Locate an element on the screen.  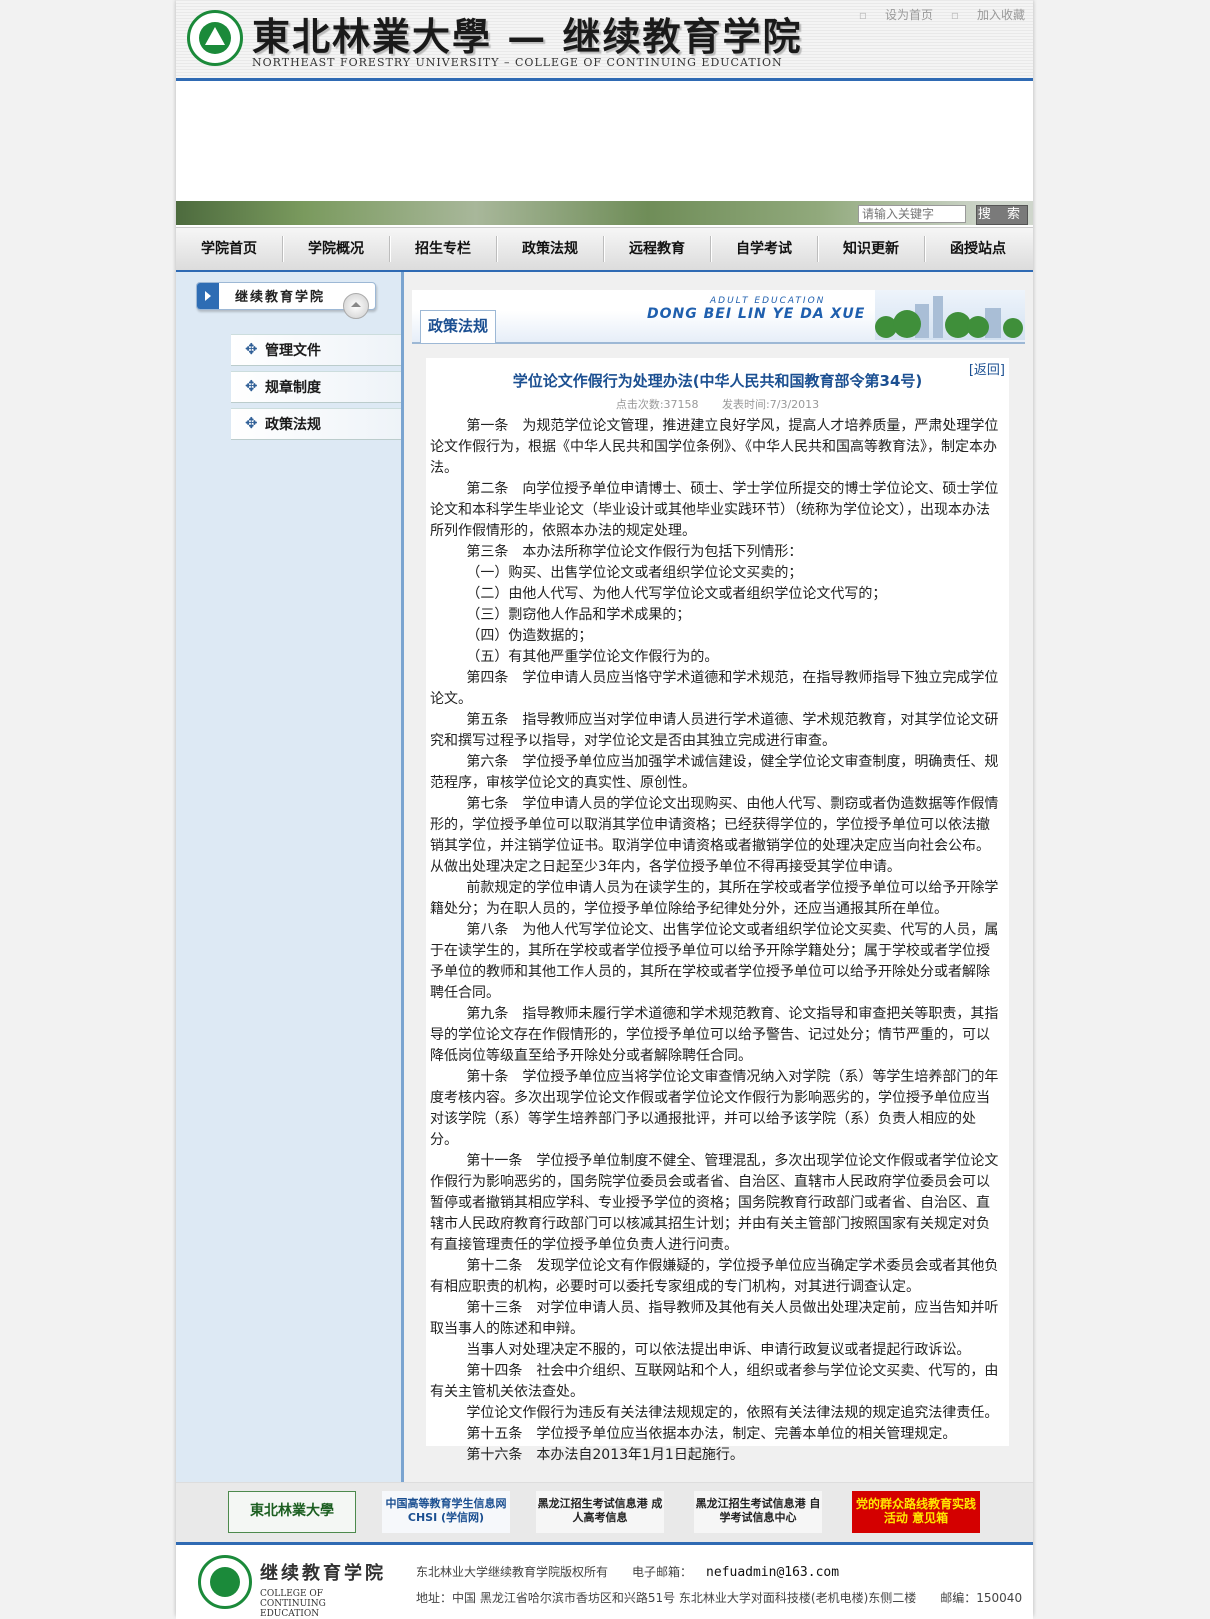
sidebar-item-label: 规章制度 is located at coordinates (293, 388).